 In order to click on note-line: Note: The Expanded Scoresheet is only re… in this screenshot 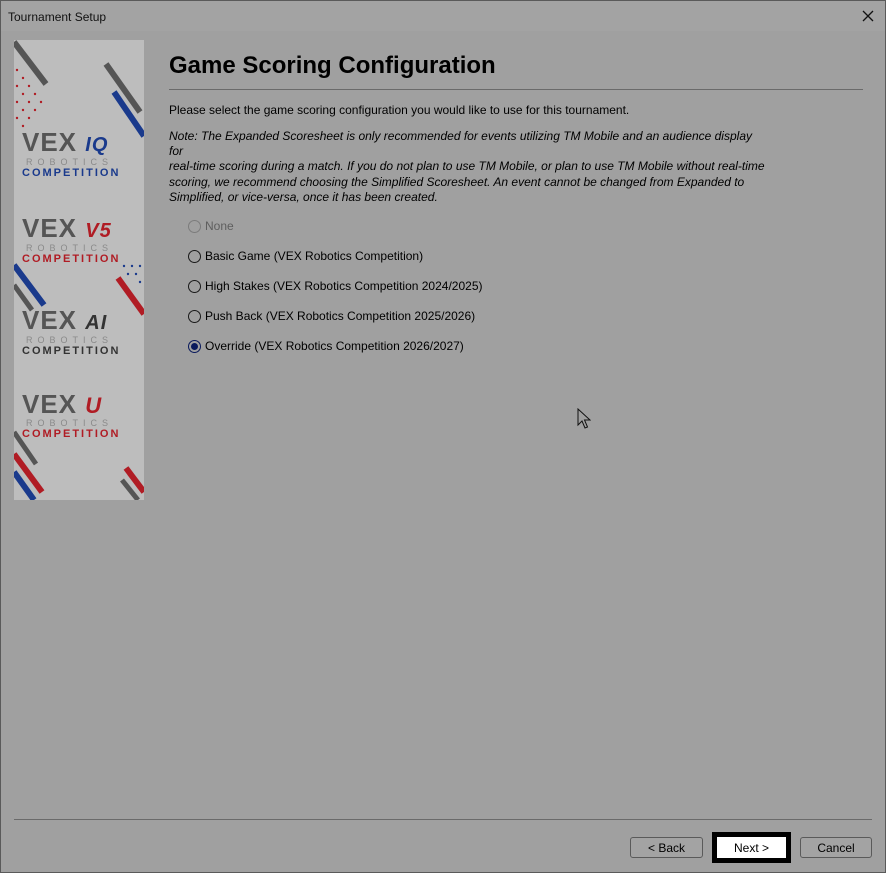, I will do `click(460, 144)`.